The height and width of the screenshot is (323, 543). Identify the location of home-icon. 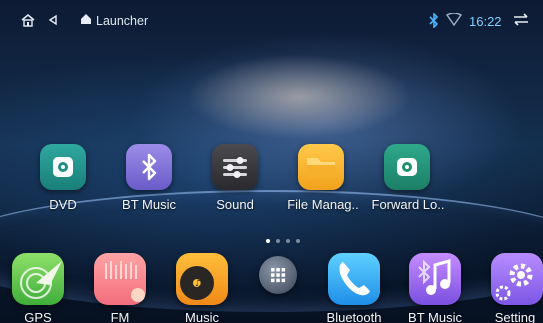
(28, 22).